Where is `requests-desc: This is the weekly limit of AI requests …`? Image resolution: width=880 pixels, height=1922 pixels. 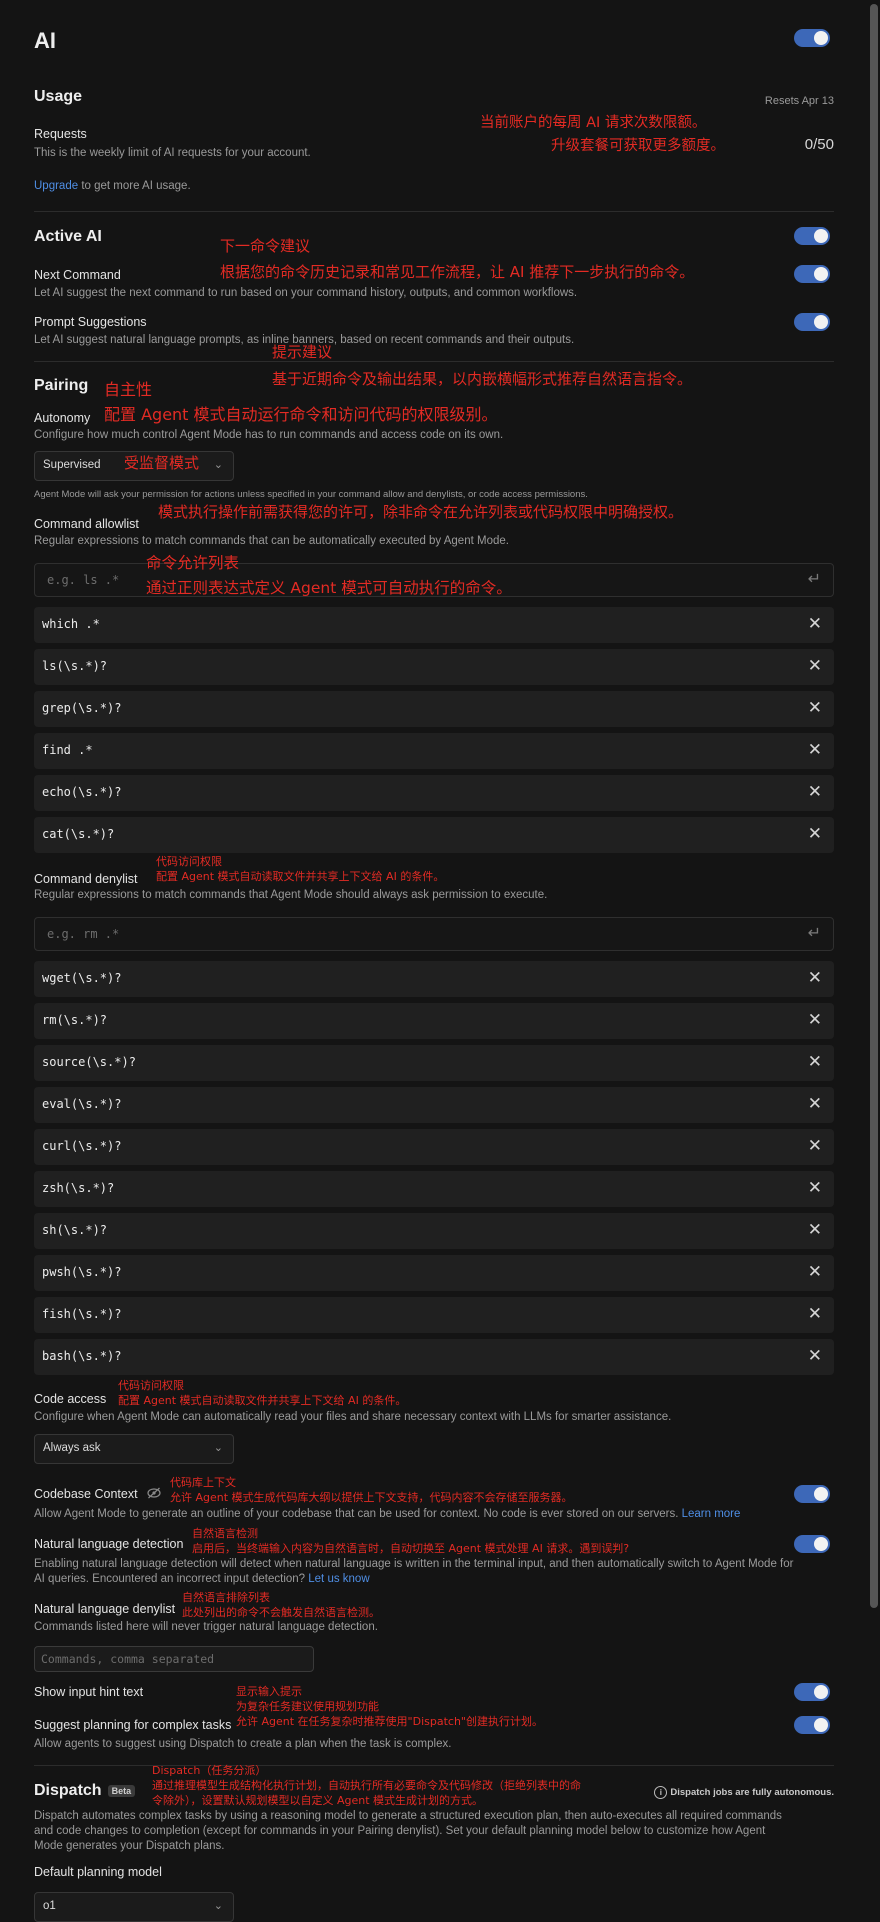 requests-desc: This is the weekly limit of AI requests … is located at coordinates (172, 153).